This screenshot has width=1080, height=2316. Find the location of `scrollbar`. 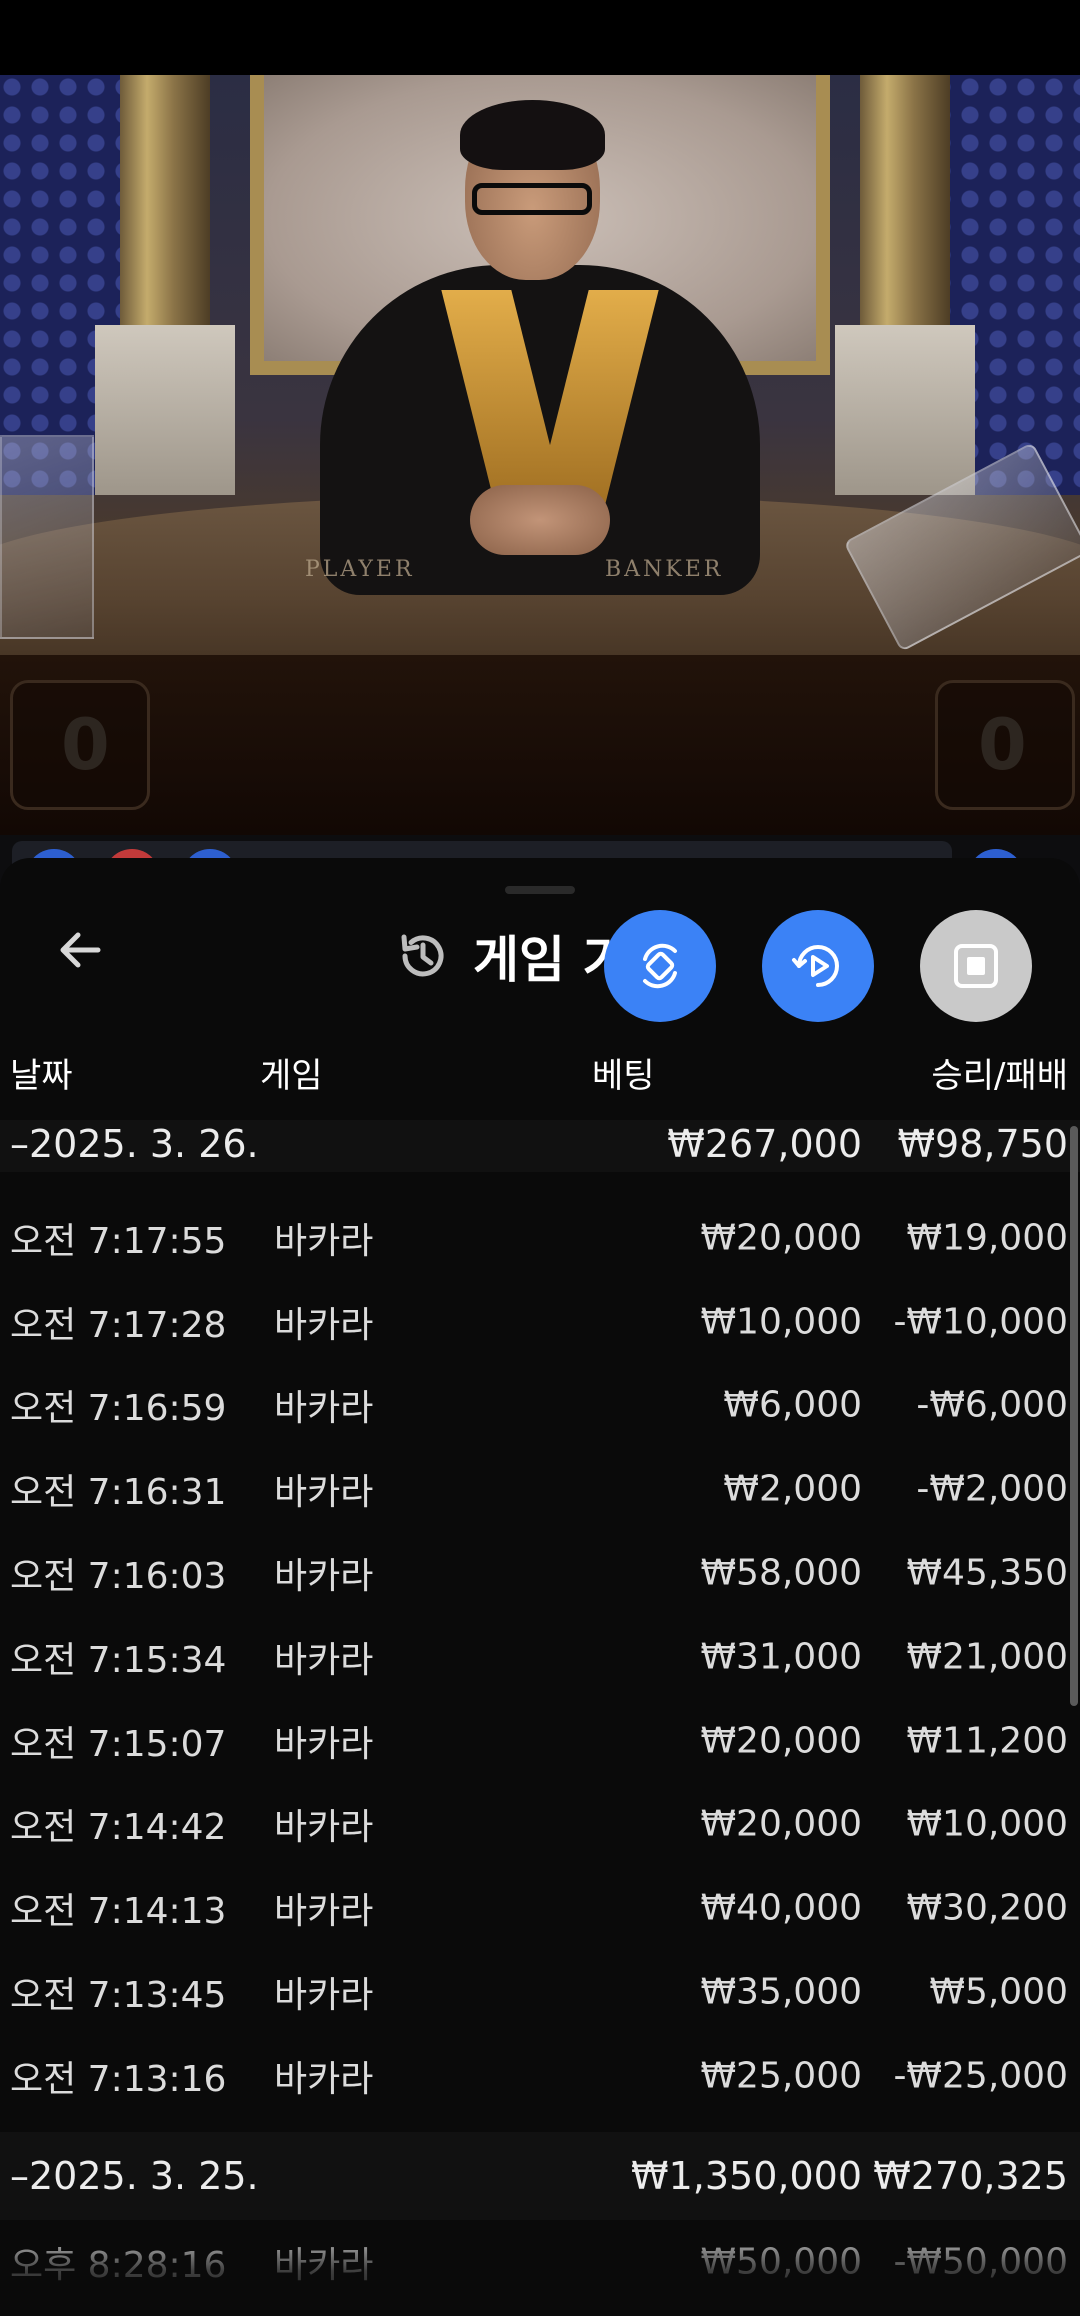

scrollbar is located at coordinates (1074, 1416).